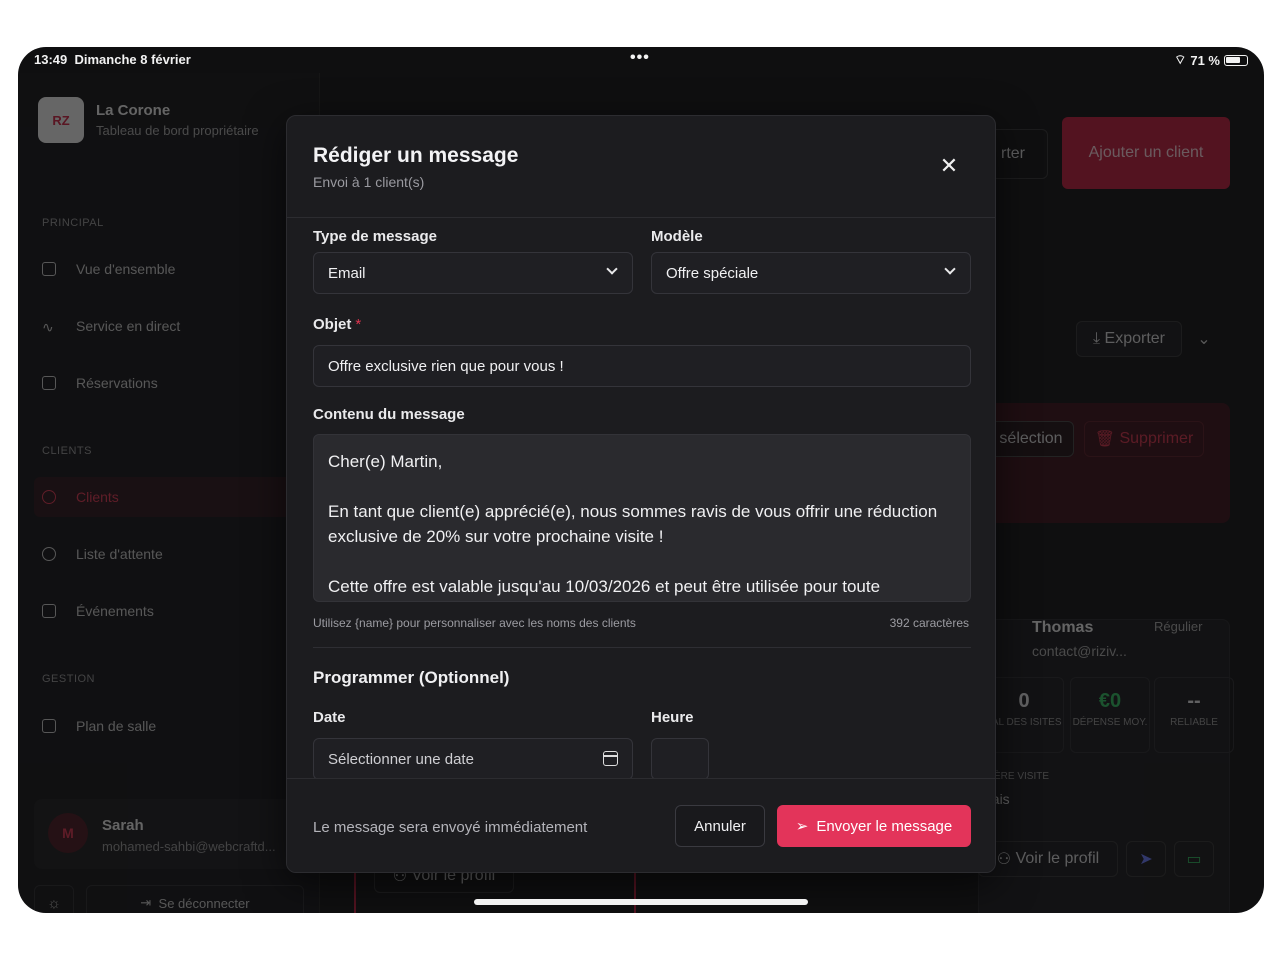 This screenshot has height=960, width=1280. Describe the element at coordinates (1180, 59) in the screenshot. I see `wifi-icon: ⌔` at that location.